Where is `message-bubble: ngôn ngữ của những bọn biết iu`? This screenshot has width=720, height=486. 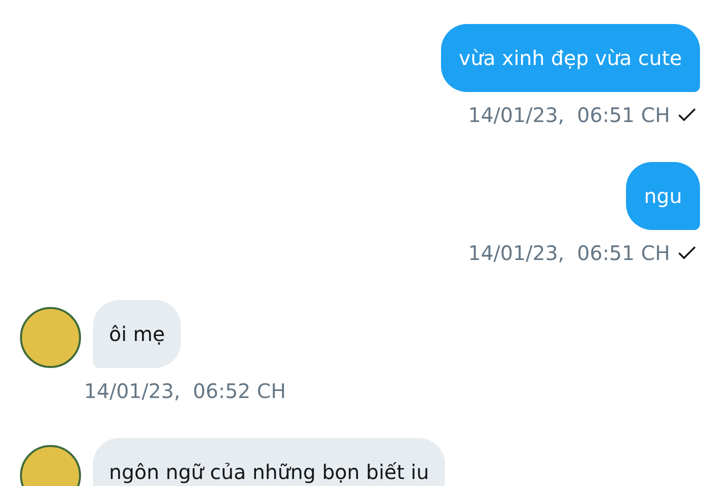
message-bubble: ngôn ngữ của những bọn biết iu is located at coordinates (269, 462).